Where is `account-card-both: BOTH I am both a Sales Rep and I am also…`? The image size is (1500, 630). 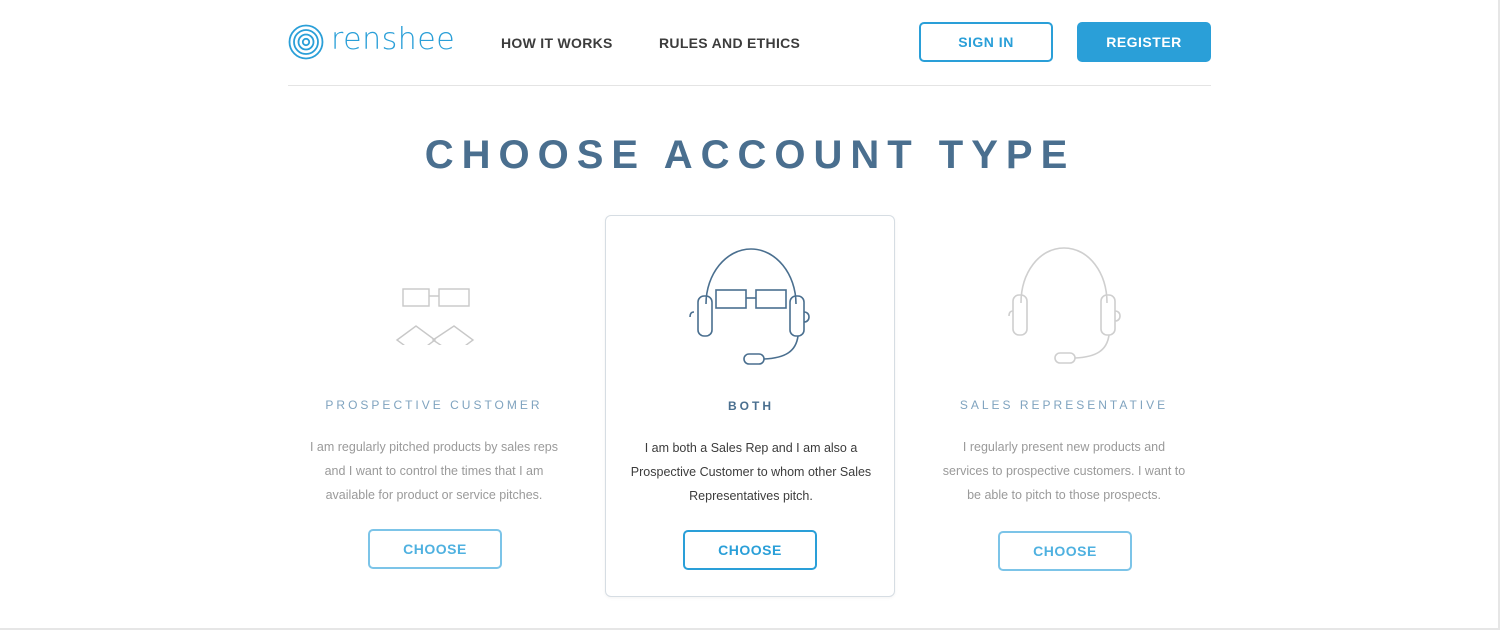
account-card-both: BOTH I am both a Sales Rep and I am also… is located at coordinates (750, 406).